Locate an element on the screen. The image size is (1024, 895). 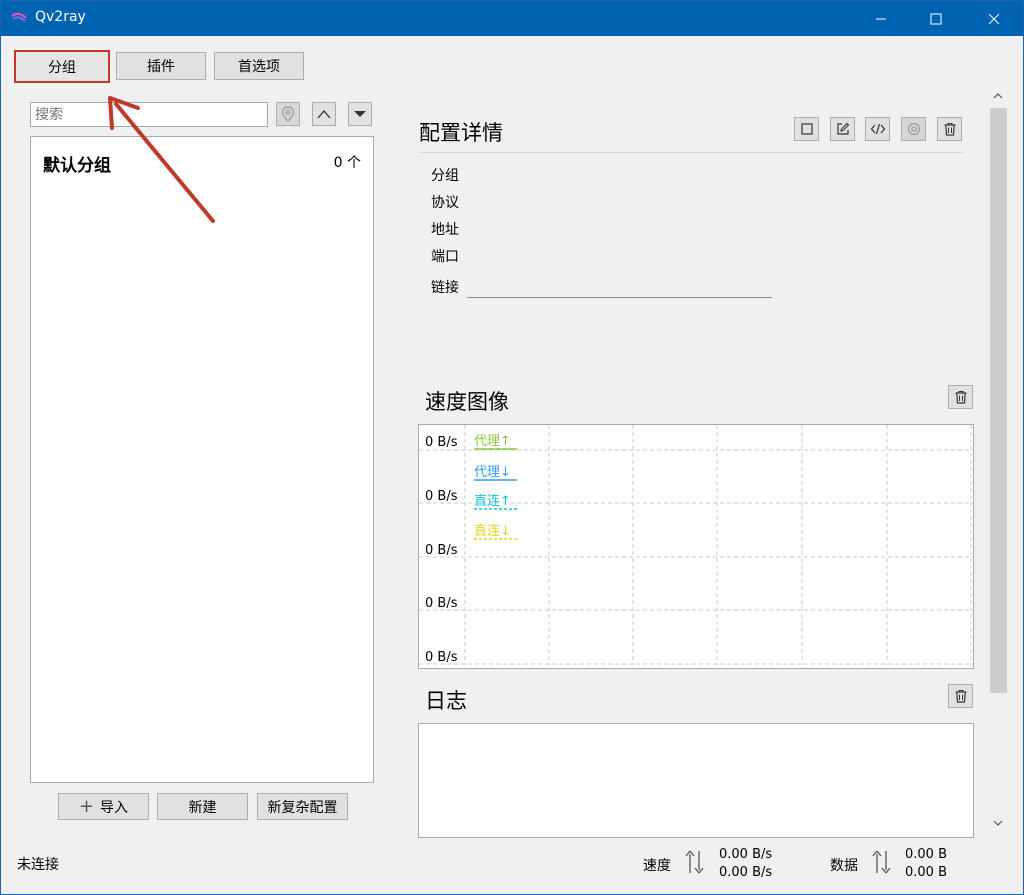
scrollbar-thumb is located at coordinates (998, 400).